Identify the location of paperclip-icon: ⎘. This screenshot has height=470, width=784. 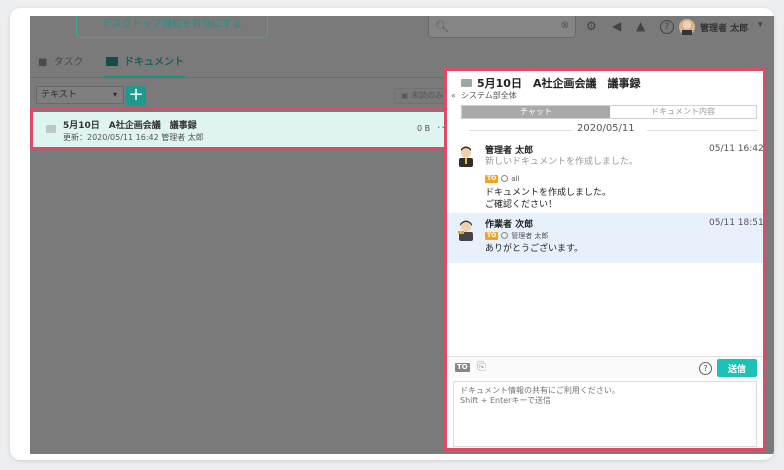
(481, 367).